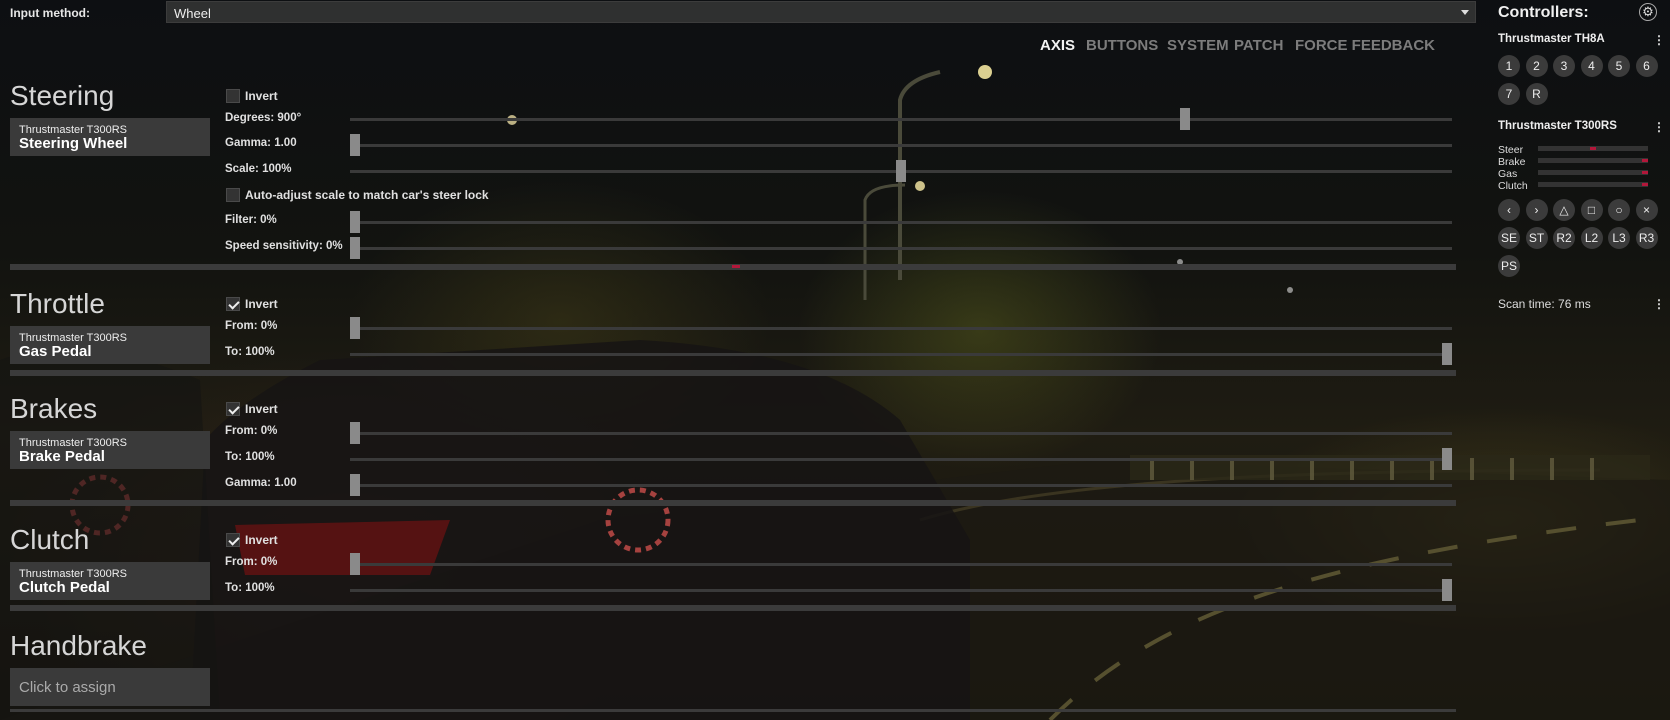 The image size is (1670, 720). What do you see at coordinates (1509, 94) in the screenshot?
I see `th8a-button: 7` at bounding box center [1509, 94].